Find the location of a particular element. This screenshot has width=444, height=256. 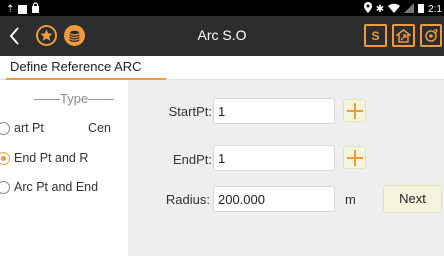

type-option-end-pt-and-r: End Pt and R is located at coordinates (64, 160).